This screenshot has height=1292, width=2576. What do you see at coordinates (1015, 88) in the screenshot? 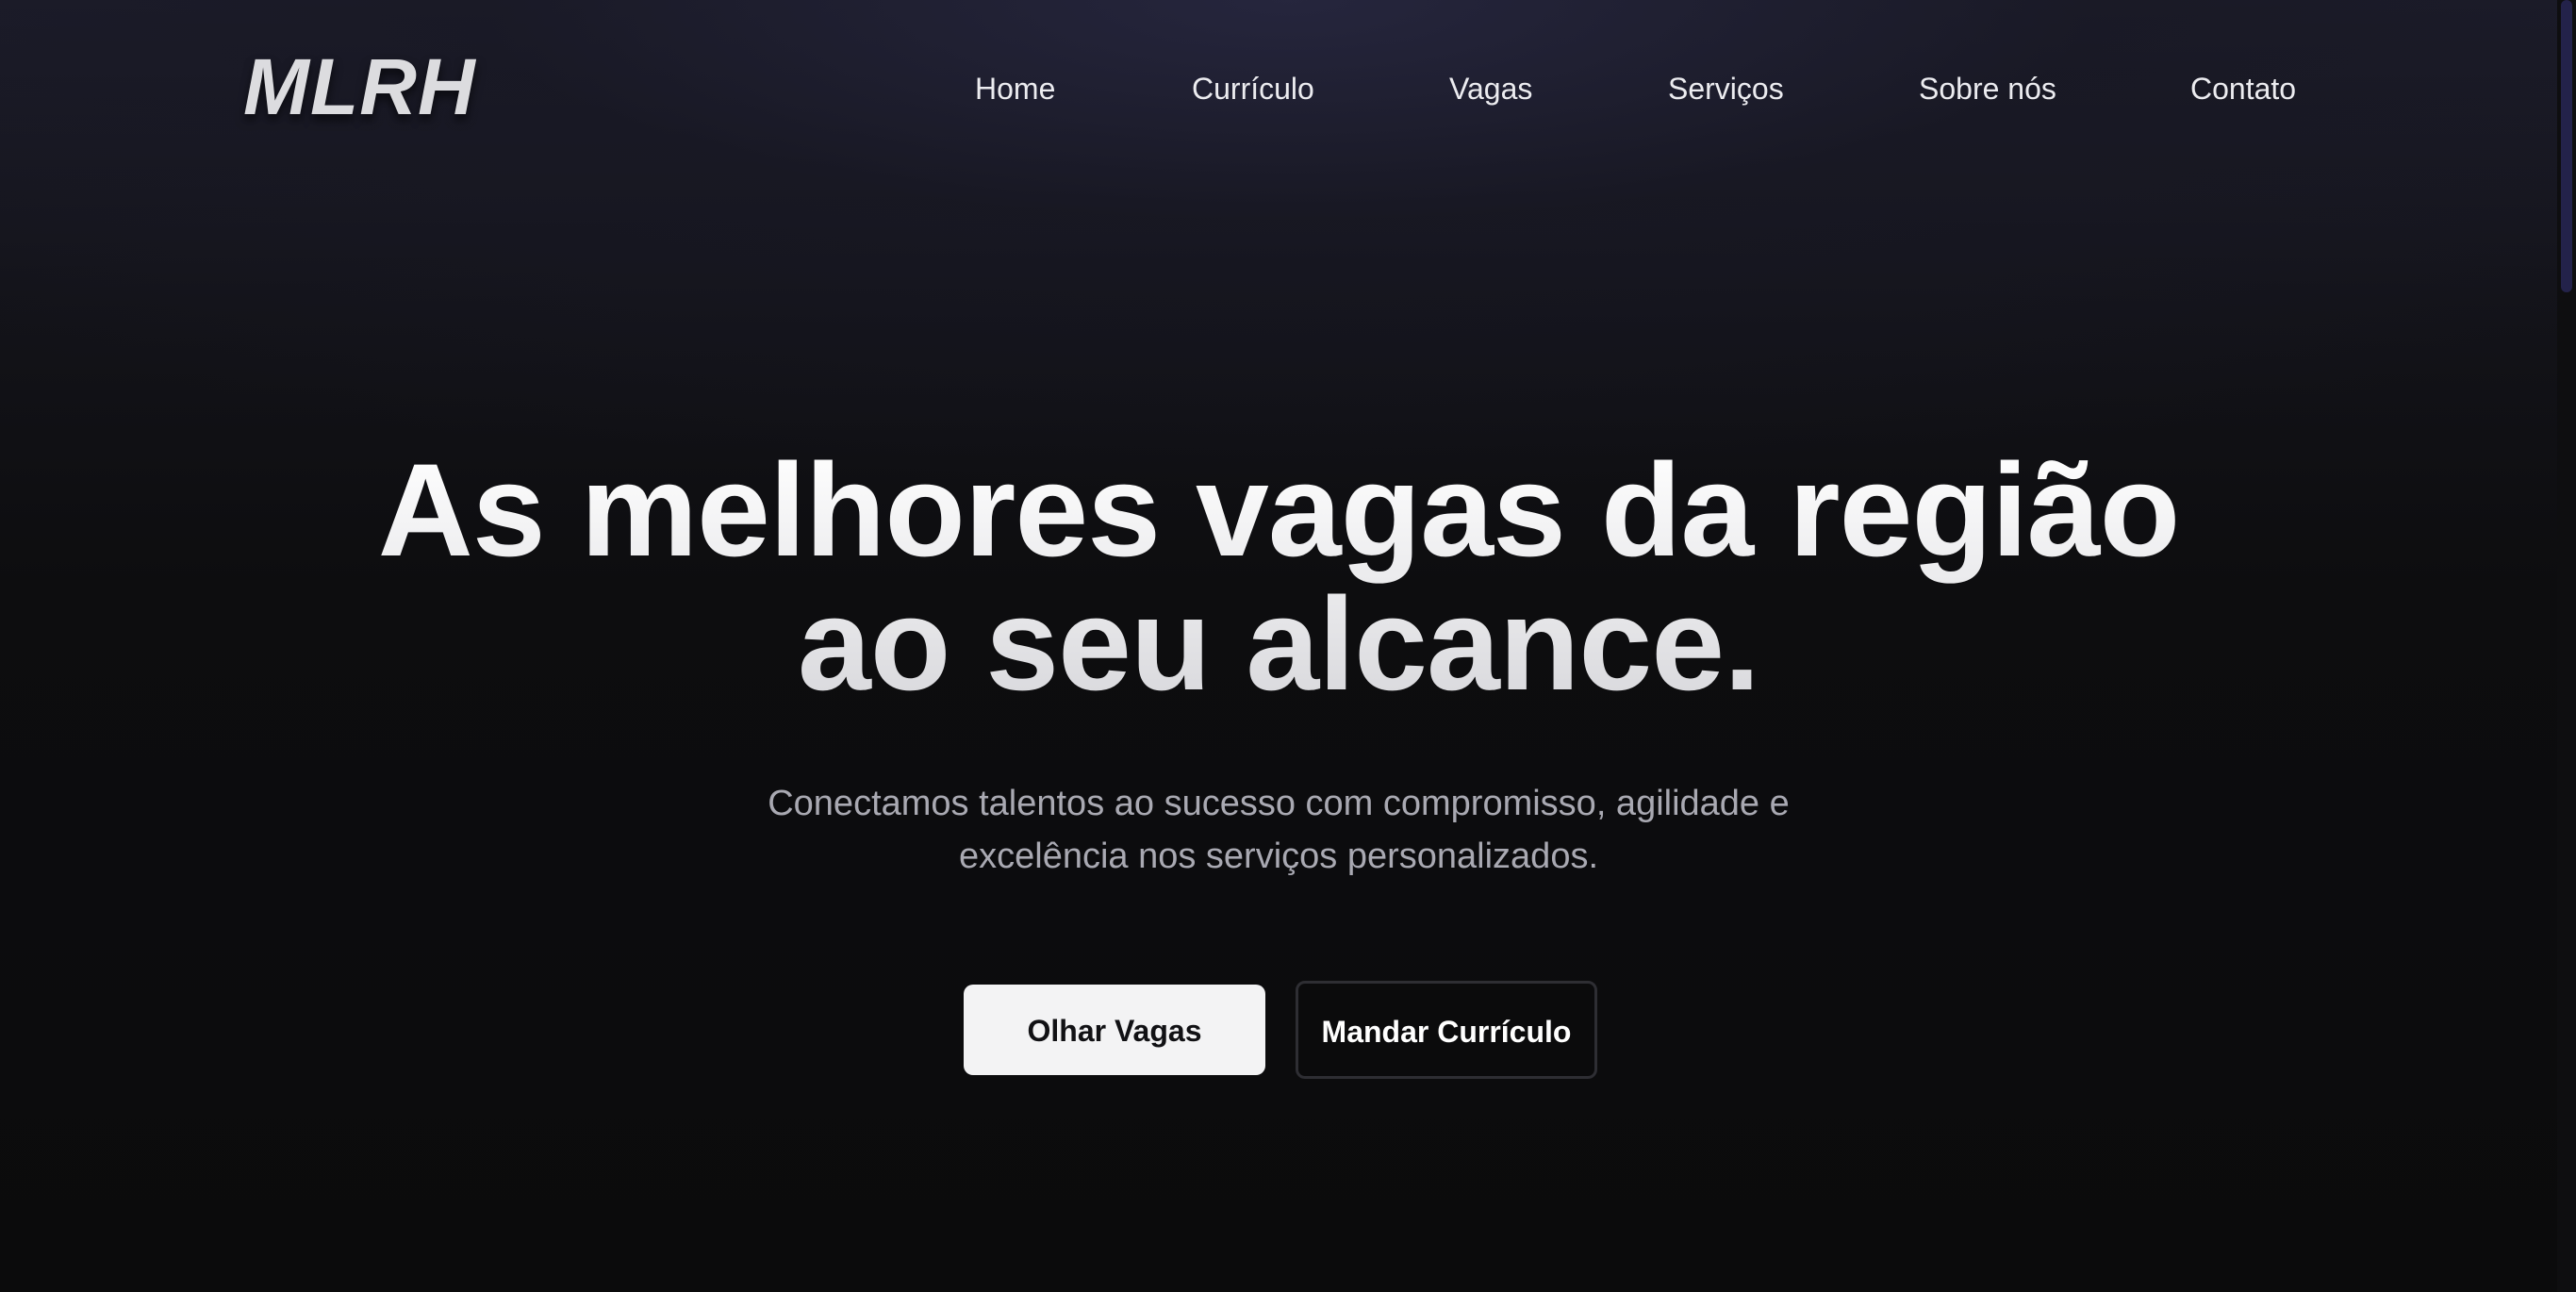
I see `nav-link-home: Home` at bounding box center [1015, 88].